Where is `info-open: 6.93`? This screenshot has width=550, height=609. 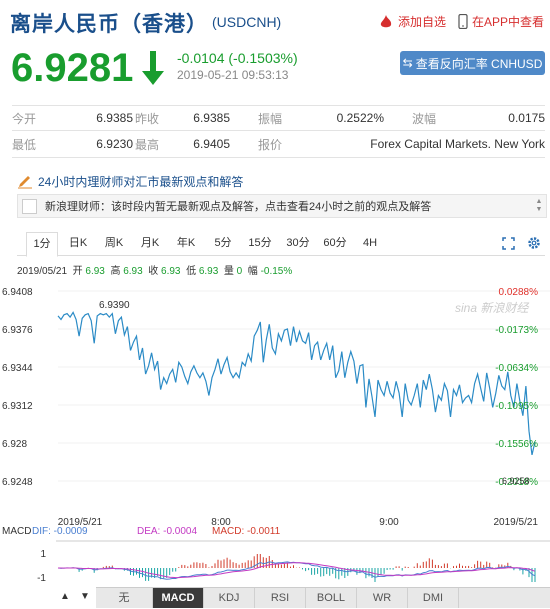
info-open: 6.93 is located at coordinates (95, 271).